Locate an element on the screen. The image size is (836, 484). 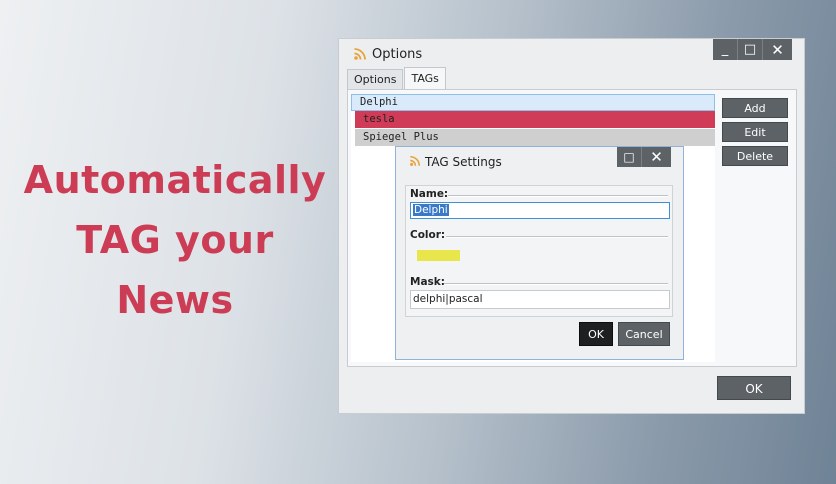
close-button: ✕ is located at coordinates (777, 49).